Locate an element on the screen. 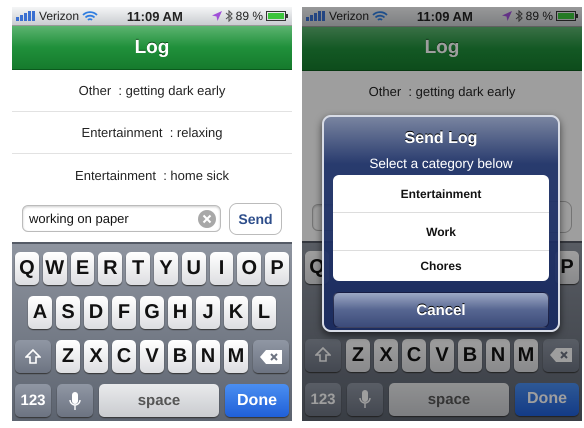 This screenshot has height=428, width=584. keyboard-key: O is located at coordinates (249, 268).